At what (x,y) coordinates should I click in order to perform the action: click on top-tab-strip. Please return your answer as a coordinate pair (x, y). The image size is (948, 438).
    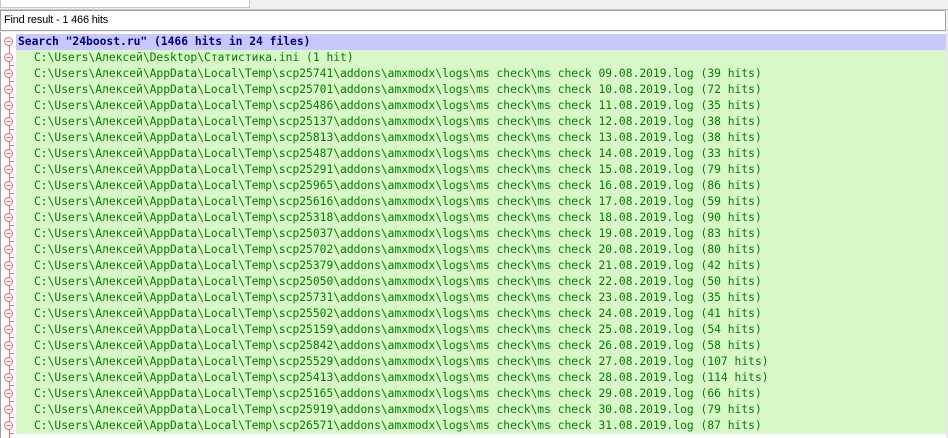
    Looking at the image, I should click on (474, 5).